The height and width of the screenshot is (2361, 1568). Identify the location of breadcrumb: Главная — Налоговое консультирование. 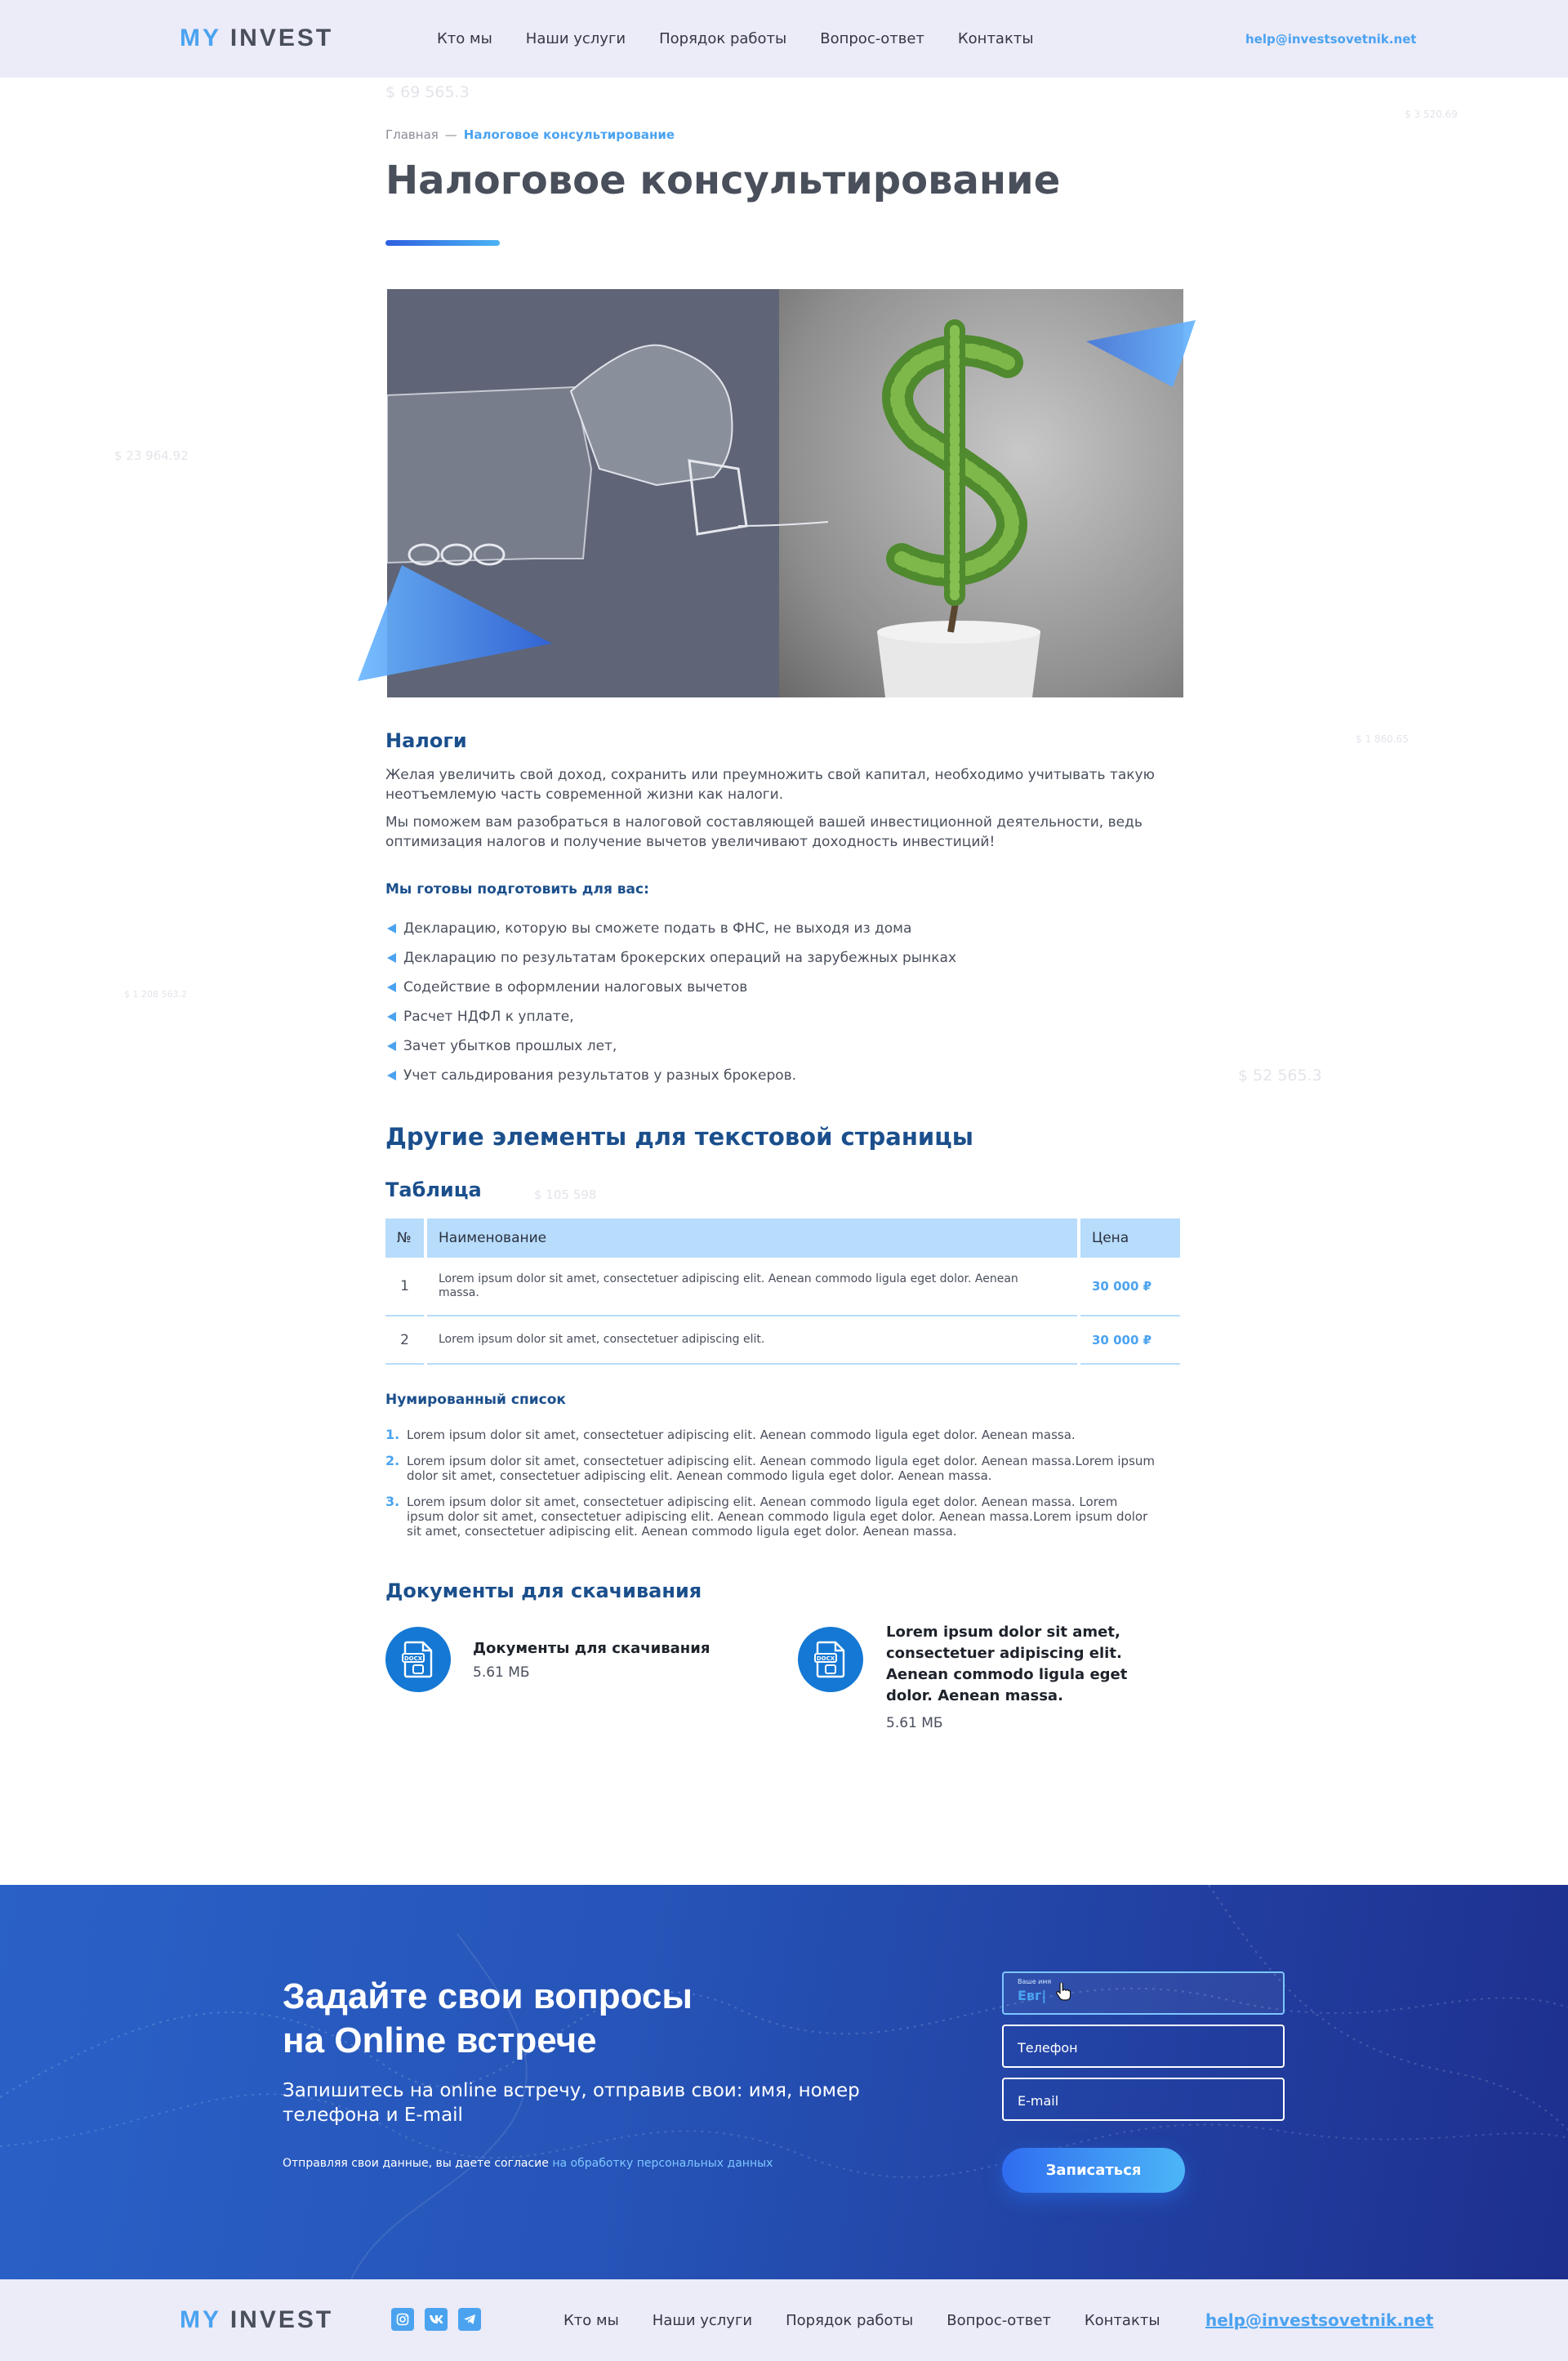
(530, 134).